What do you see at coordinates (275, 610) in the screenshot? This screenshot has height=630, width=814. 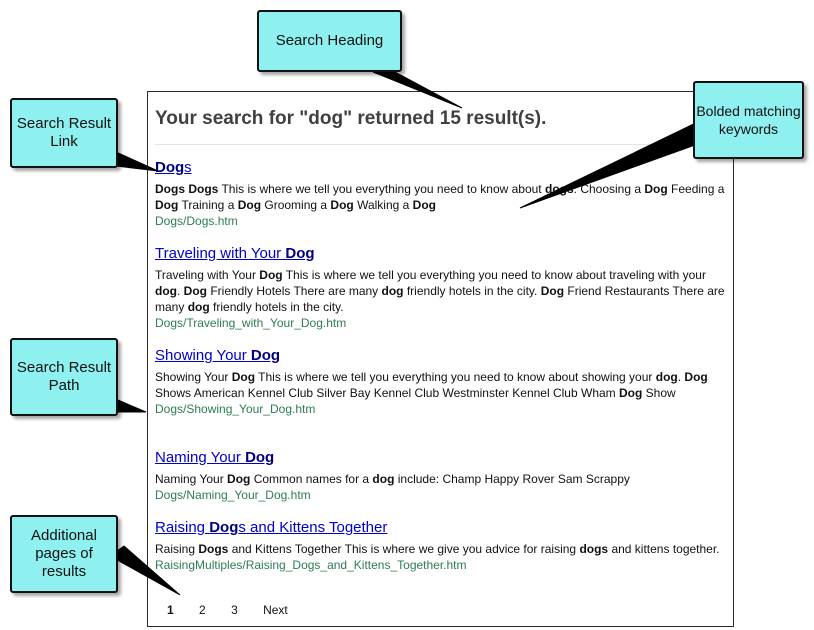 I see `next-page-link: Next` at bounding box center [275, 610].